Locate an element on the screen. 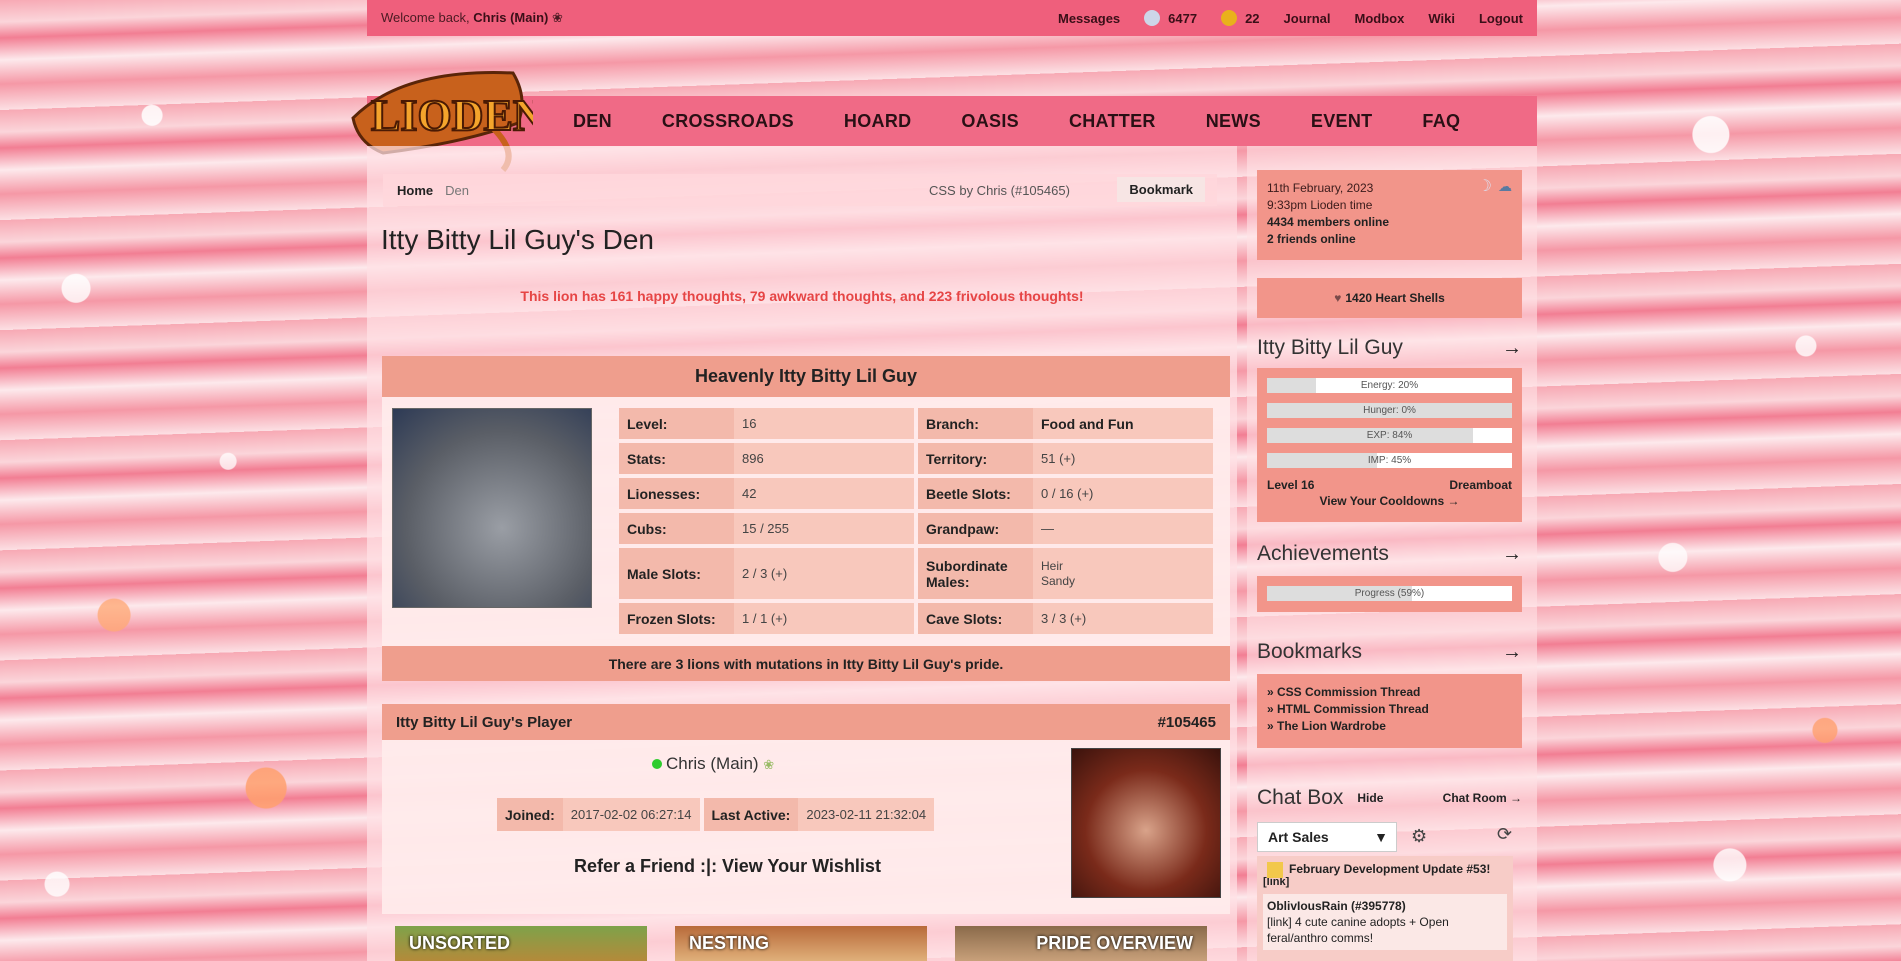 The width and height of the screenshot is (1901, 961). achievements-box: Progress (59%) is located at coordinates (1389, 594).